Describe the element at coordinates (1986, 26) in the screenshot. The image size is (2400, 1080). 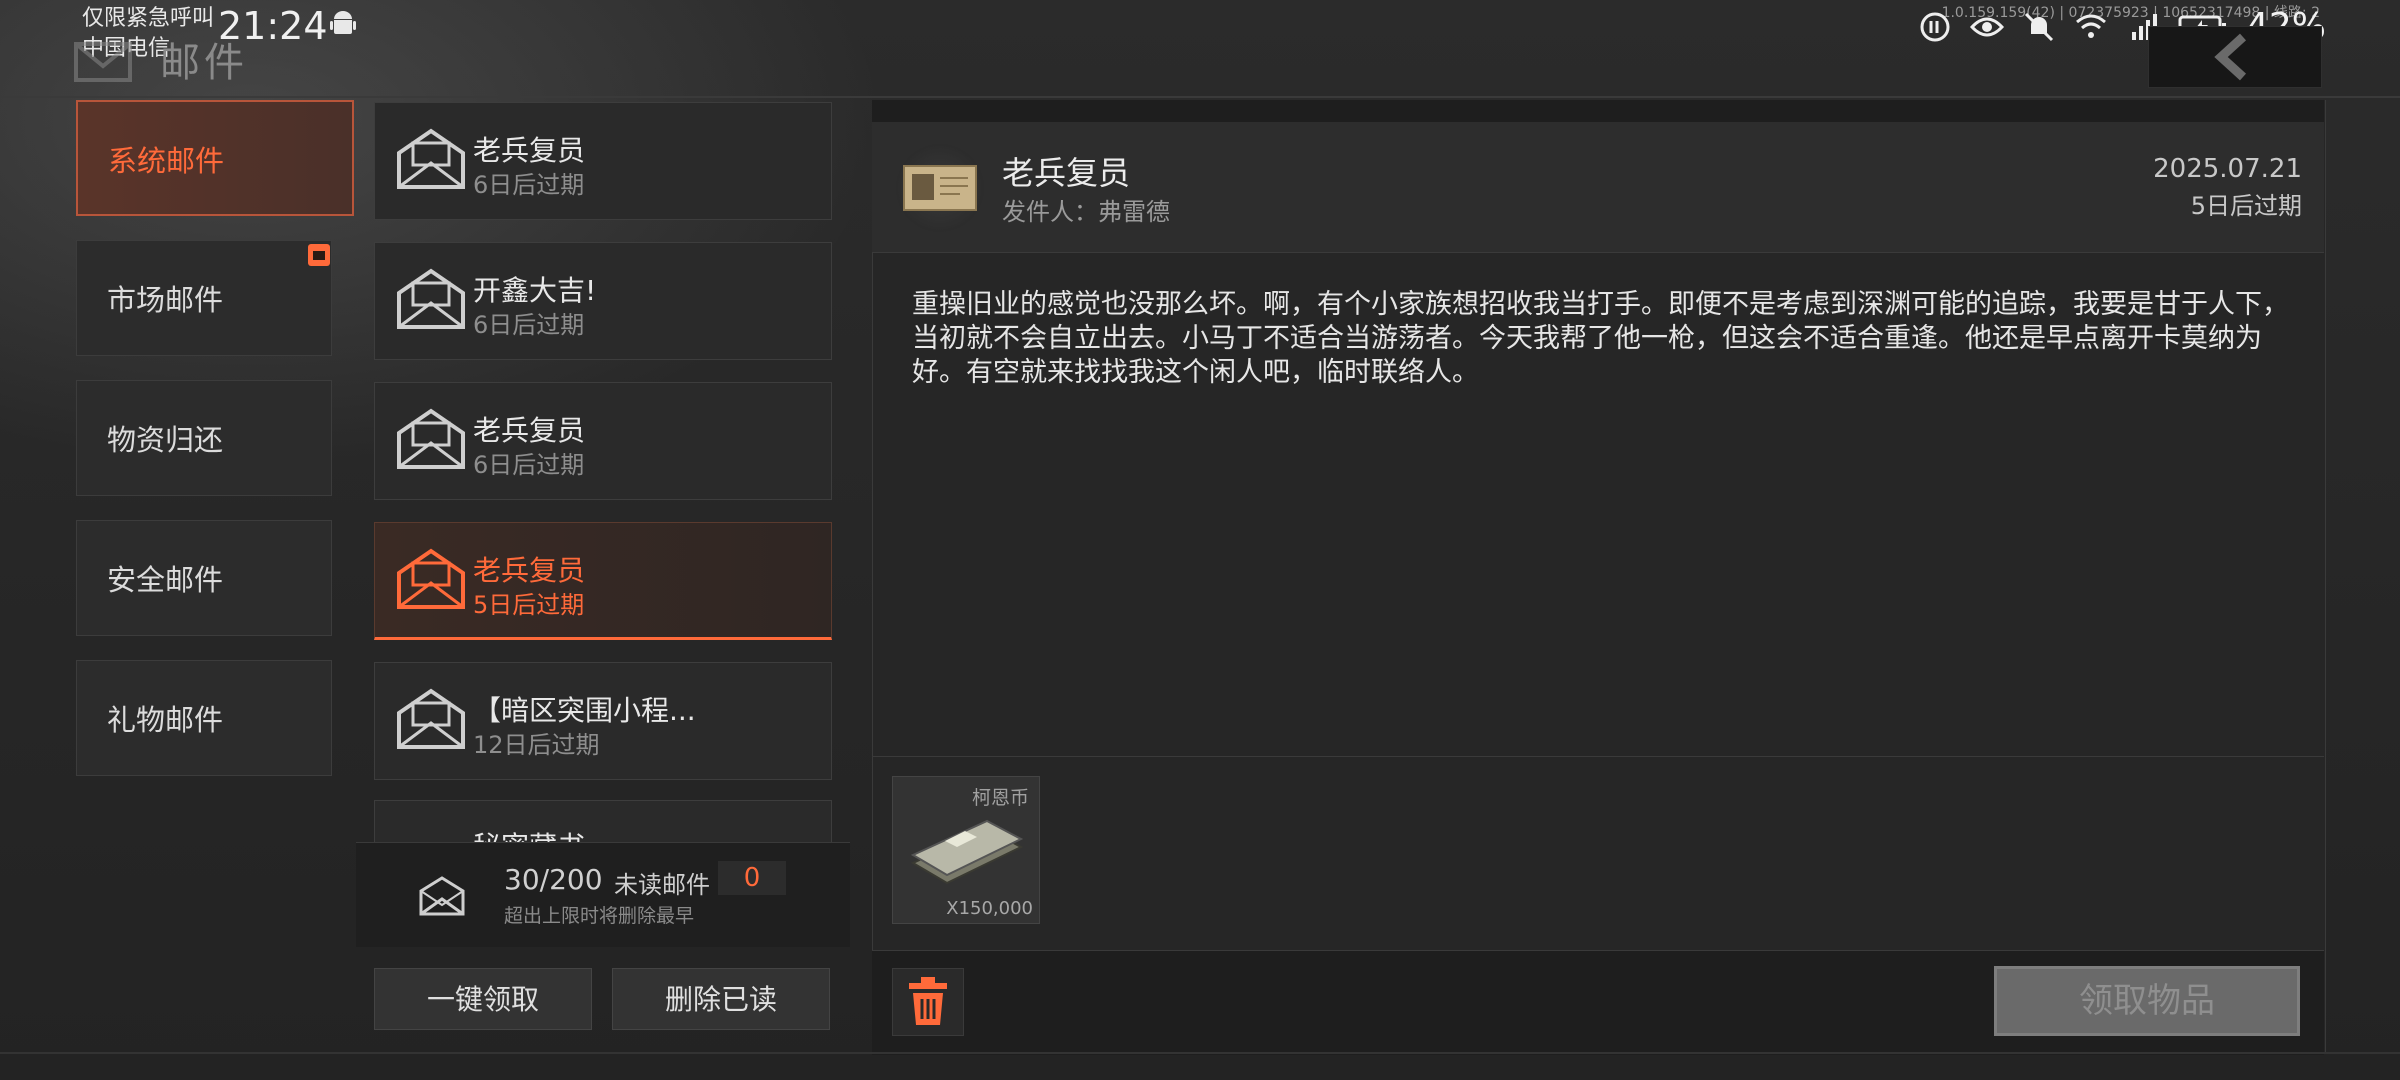
I see `eye-comfort-icon` at that location.